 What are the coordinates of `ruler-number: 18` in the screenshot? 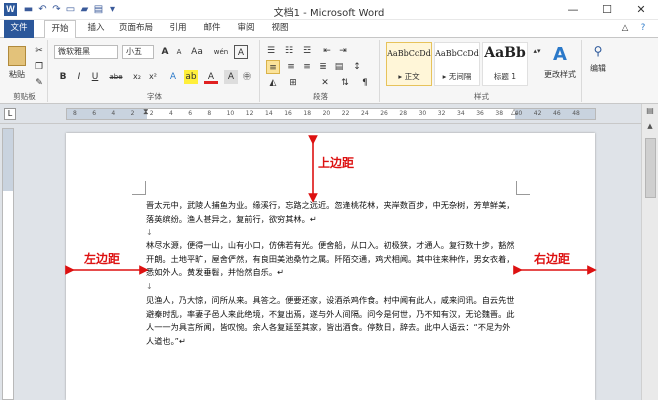 It's located at (307, 113).